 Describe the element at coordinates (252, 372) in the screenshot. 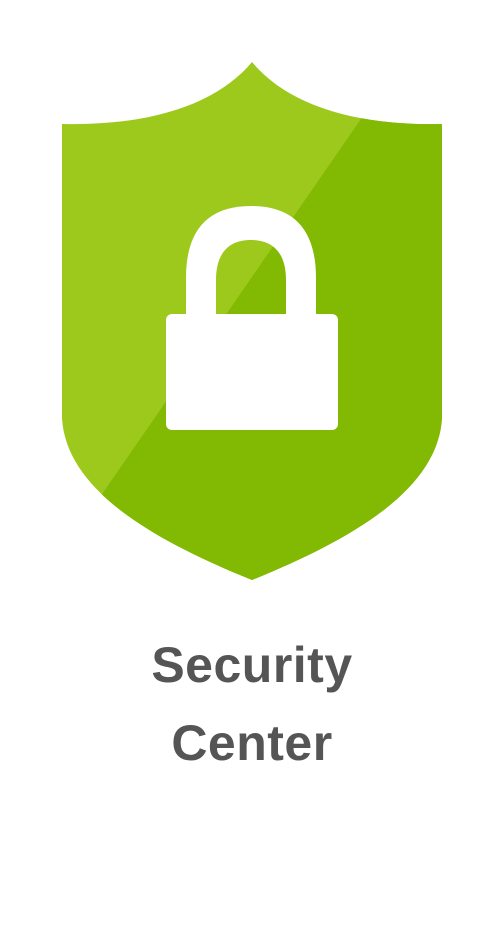

I see `lock-body` at that location.